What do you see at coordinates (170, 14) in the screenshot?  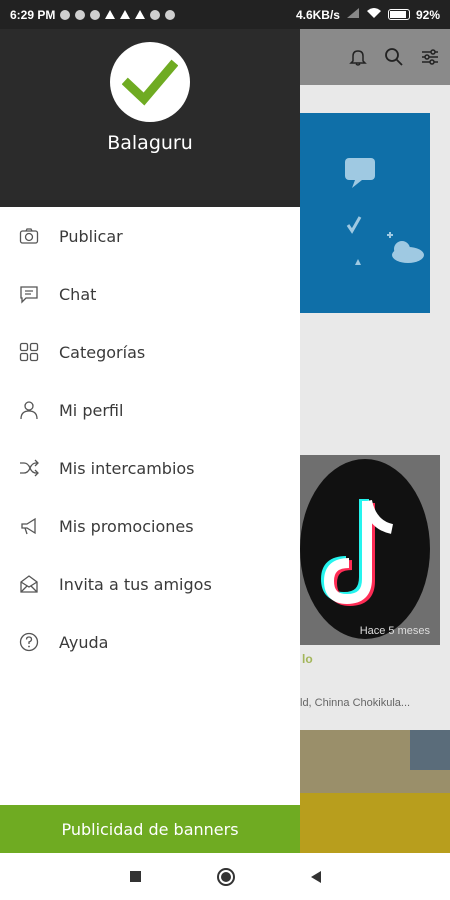 I see `trash-icon` at bounding box center [170, 14].